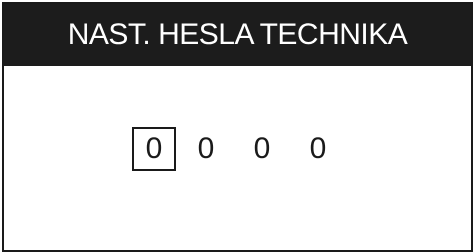 This screenshot has height=252, width=475. Describe the element at coordinates (262, 149) in the screenshot. I see `password-digit-3: 0` at that location.